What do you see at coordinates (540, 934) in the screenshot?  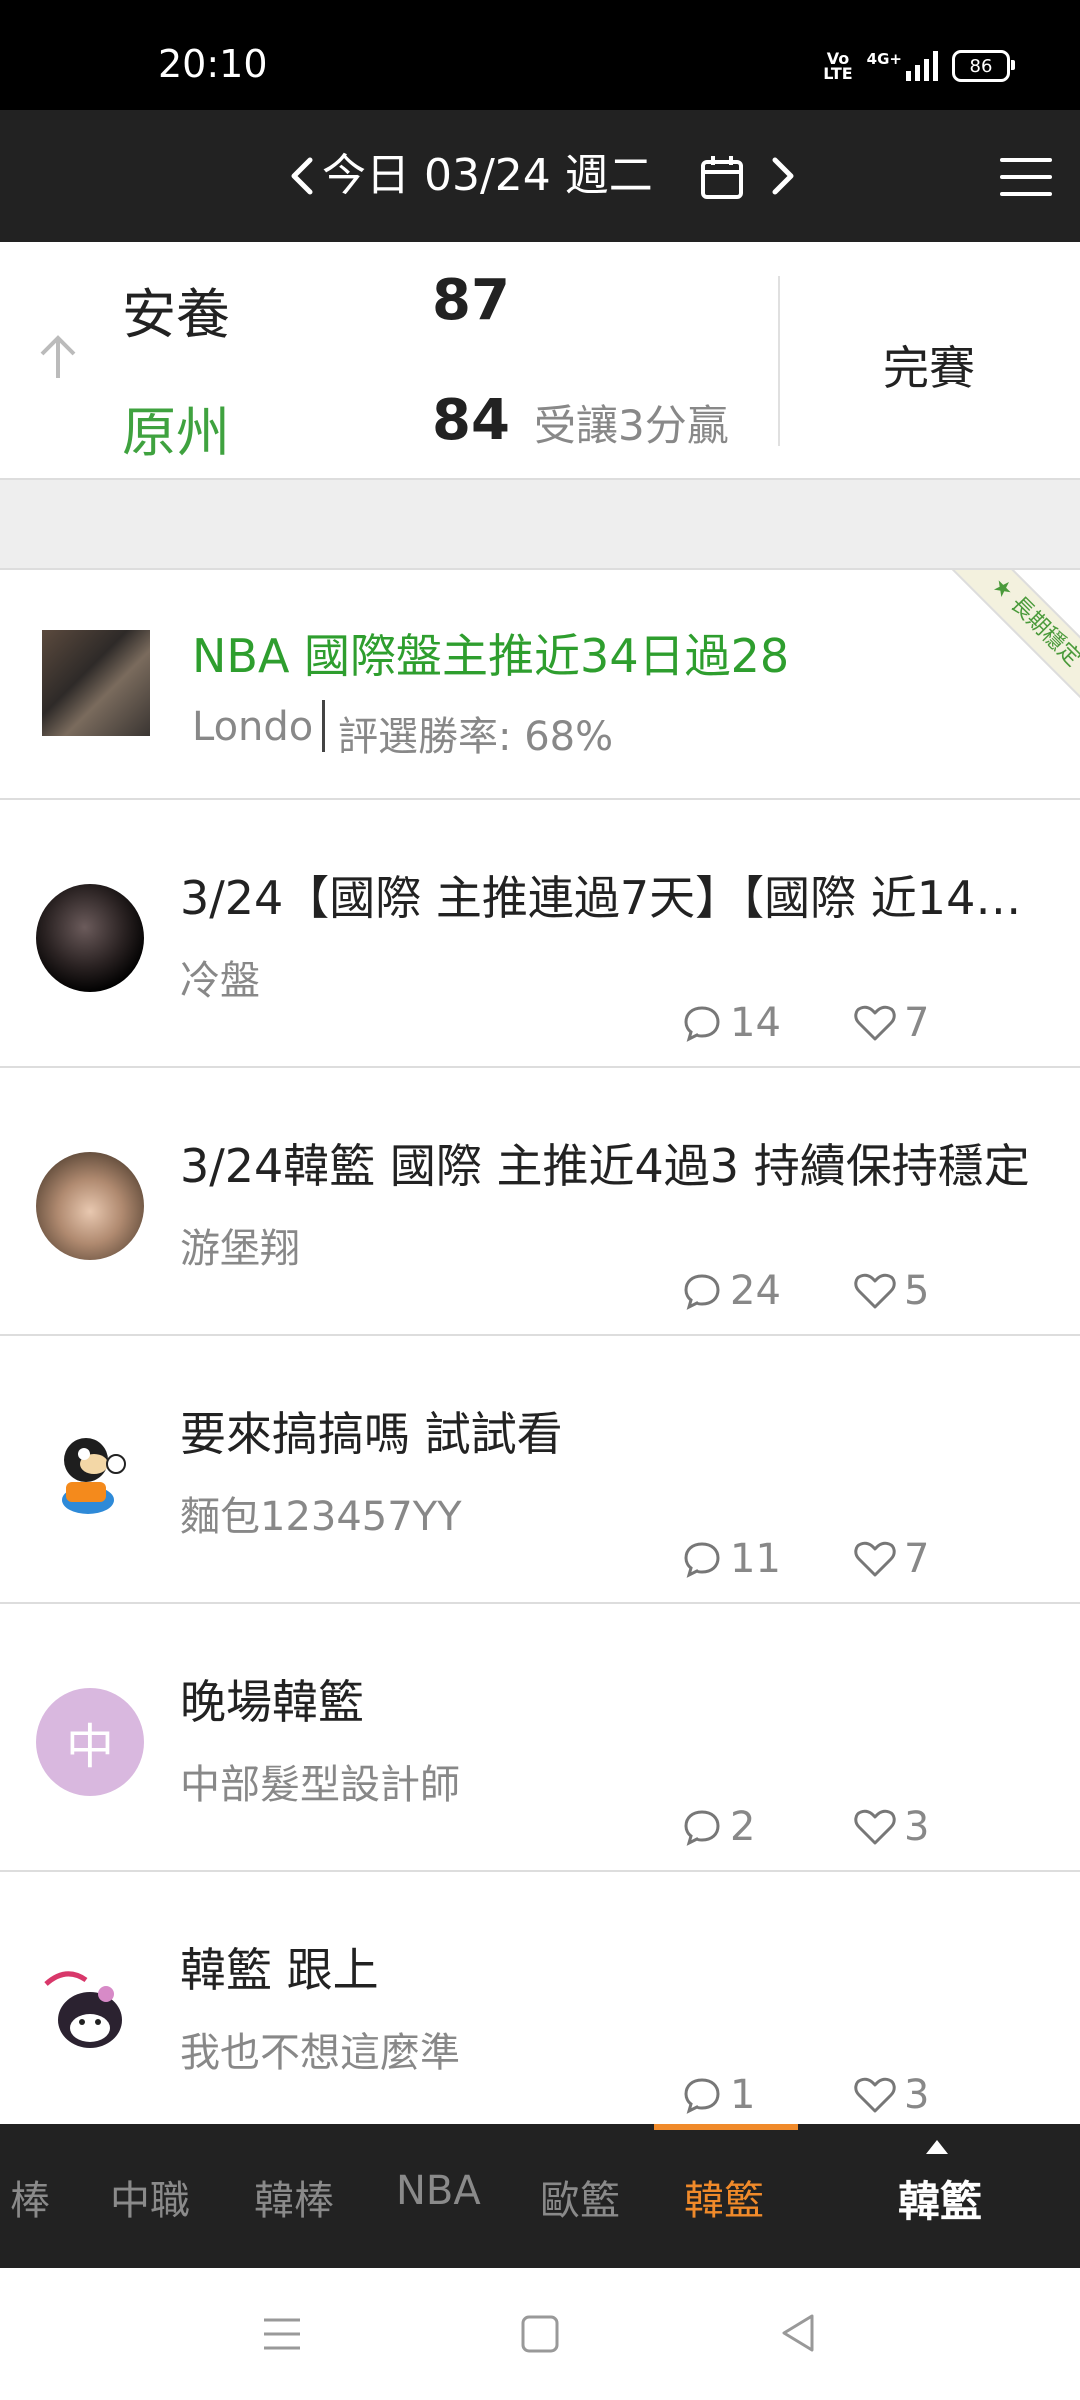 I see `post-item: 3/24【國際 主推連過7天】【國際 近14過11】 冷盤 14 7` at bounding box center [540, 934].